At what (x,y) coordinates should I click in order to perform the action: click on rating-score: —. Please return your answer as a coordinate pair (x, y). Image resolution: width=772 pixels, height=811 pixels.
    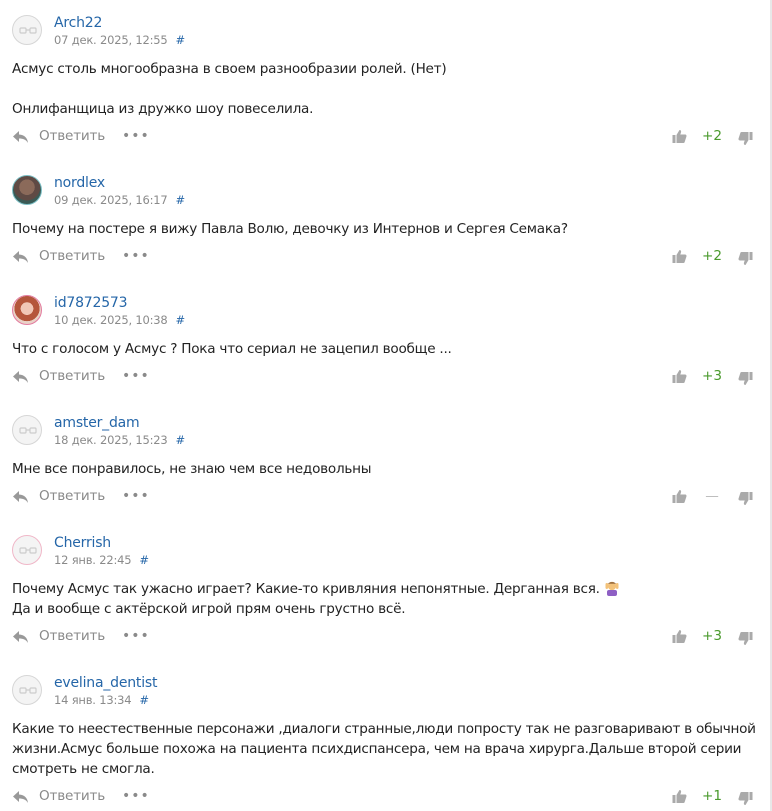
    Looking at the image, I should click on (712, 496).